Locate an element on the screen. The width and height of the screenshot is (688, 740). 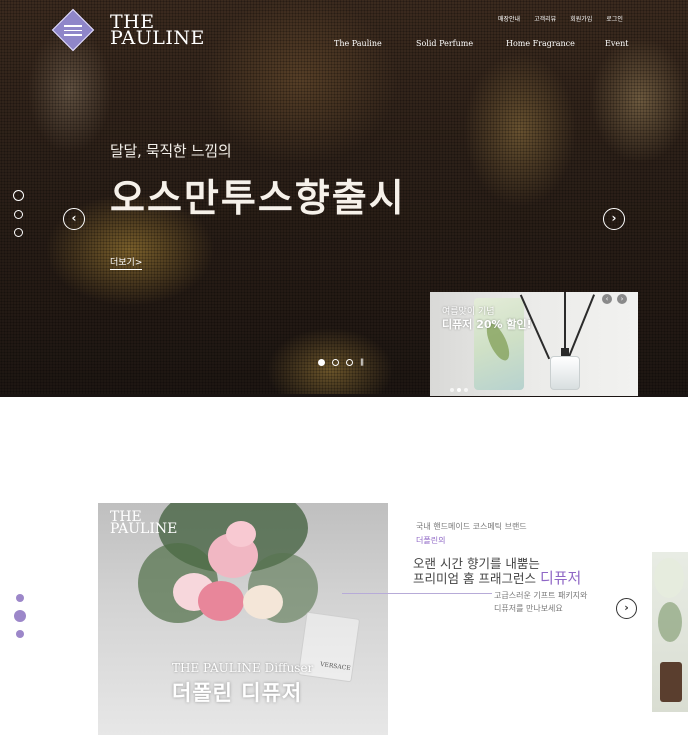
intro-desc-1: 고급스러운 기프트 패키지와 is located at coordinates (541, 595).